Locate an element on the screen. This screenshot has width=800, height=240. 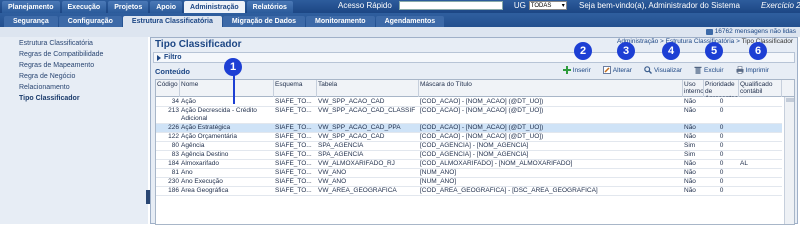
nav-regras-de-compatibilidade: Regras de Compatibilidade is located at coordinates (61, 54).